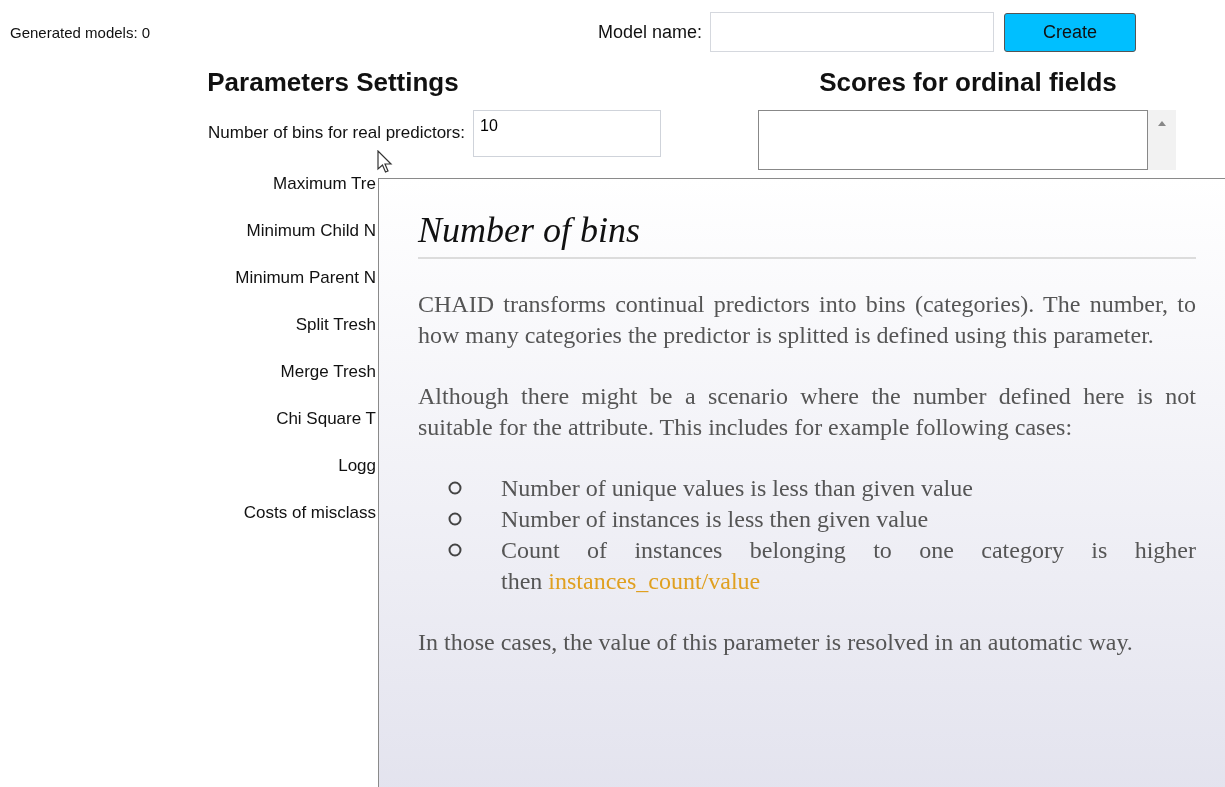  I want to click on parameter-label: Chi Square T, so click(325, 418).